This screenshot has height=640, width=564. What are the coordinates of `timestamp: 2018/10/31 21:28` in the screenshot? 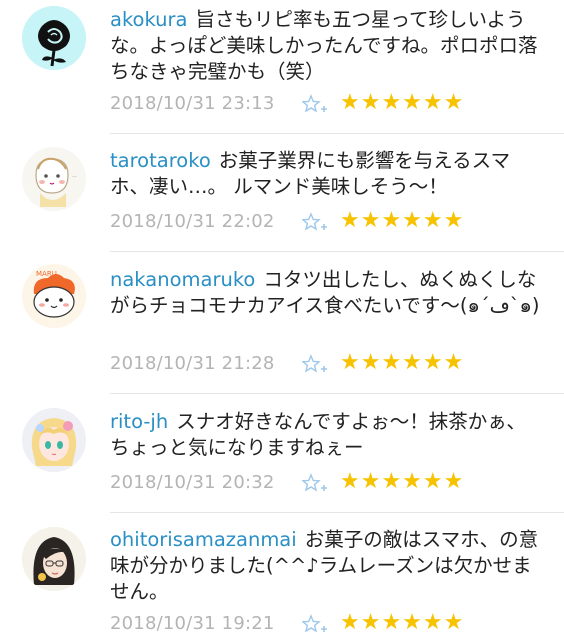 It's located at (192, 363).